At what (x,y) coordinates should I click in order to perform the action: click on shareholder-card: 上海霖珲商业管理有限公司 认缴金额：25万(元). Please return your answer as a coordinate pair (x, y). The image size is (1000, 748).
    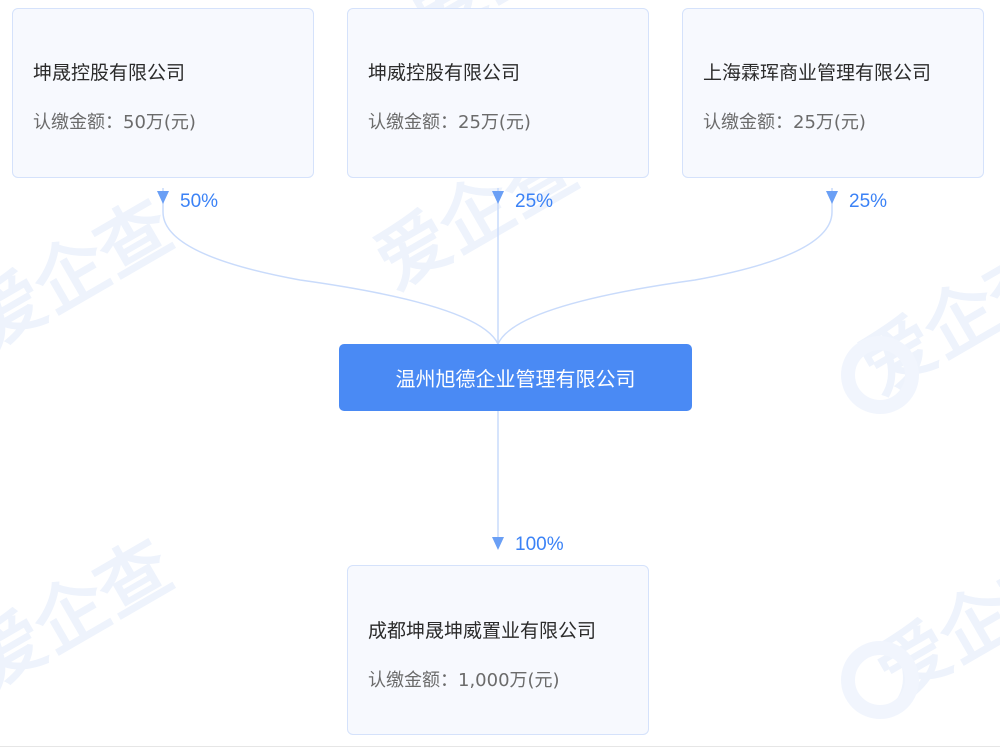
    Looking at the image, I should click on (833, 93).